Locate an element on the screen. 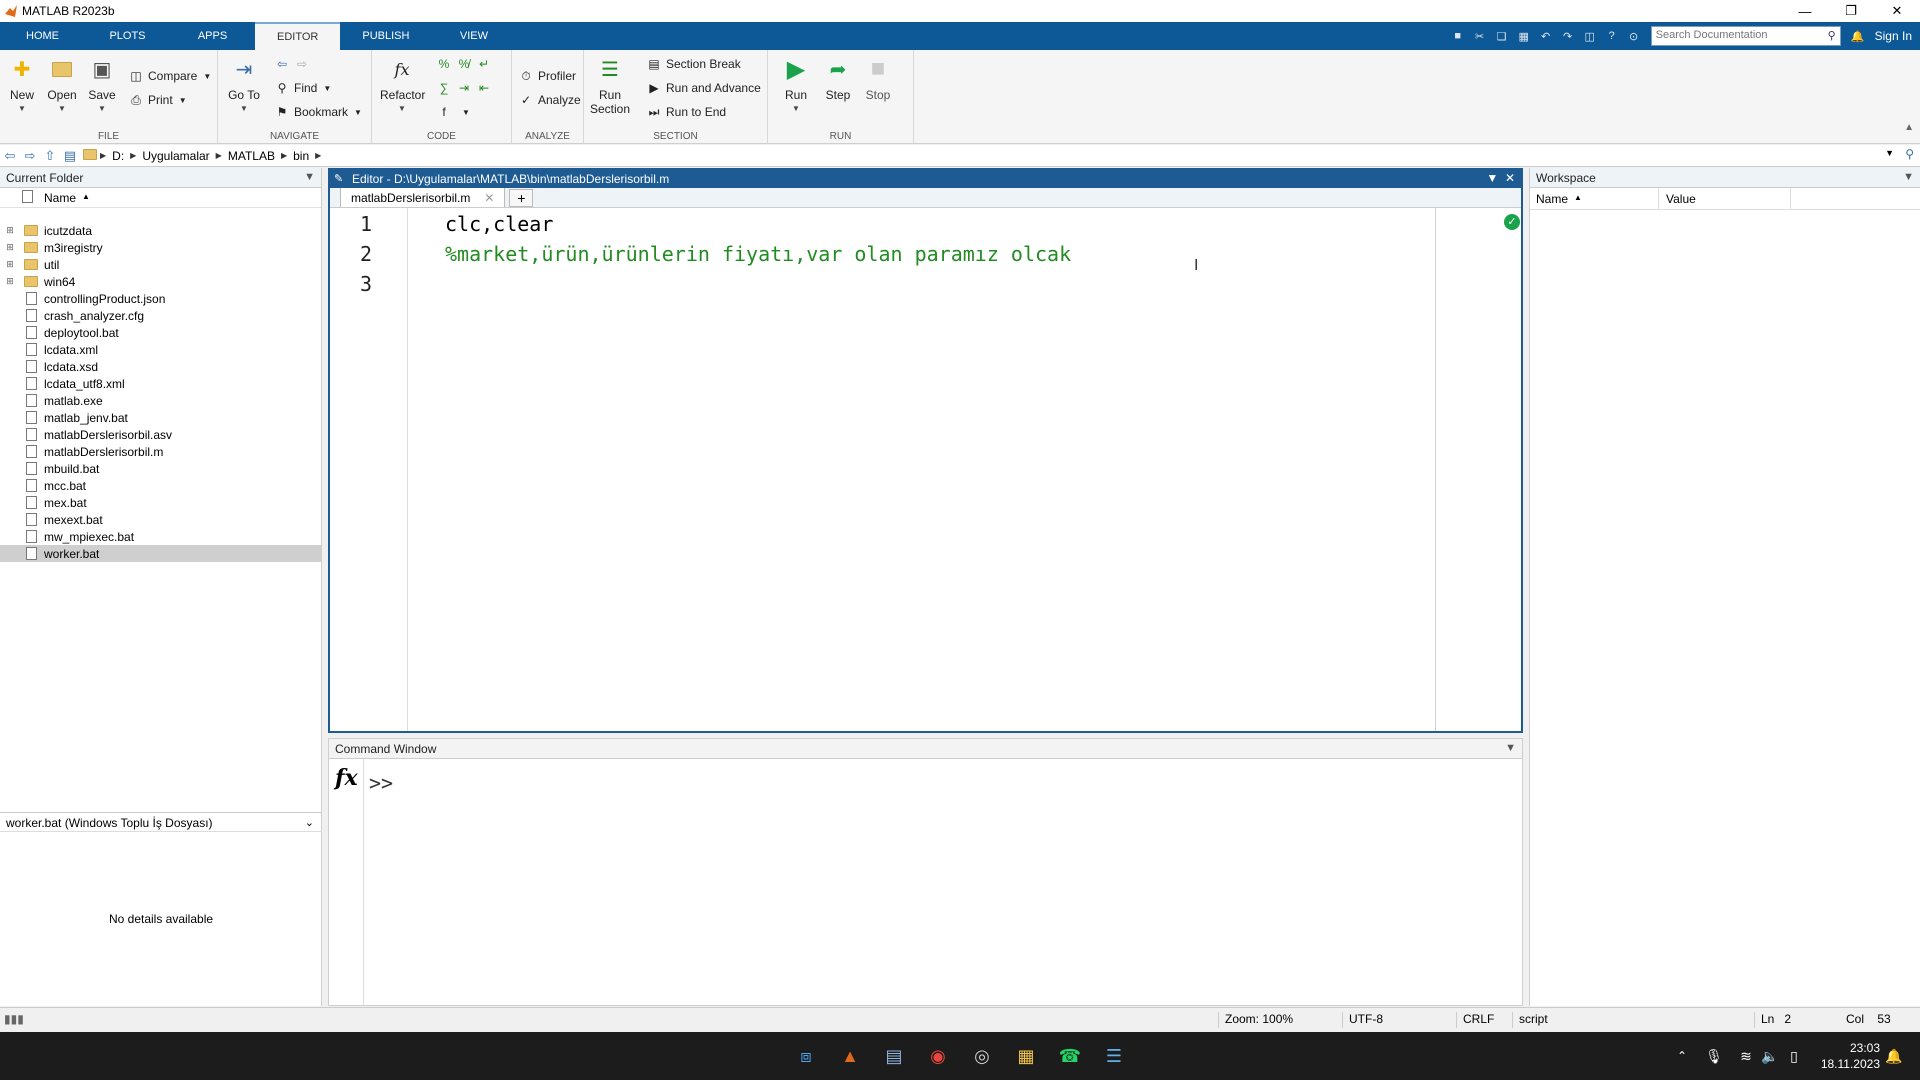 The image size is (1920, 1080). open-button: Open ▼ is located at coordinates (62, 84).